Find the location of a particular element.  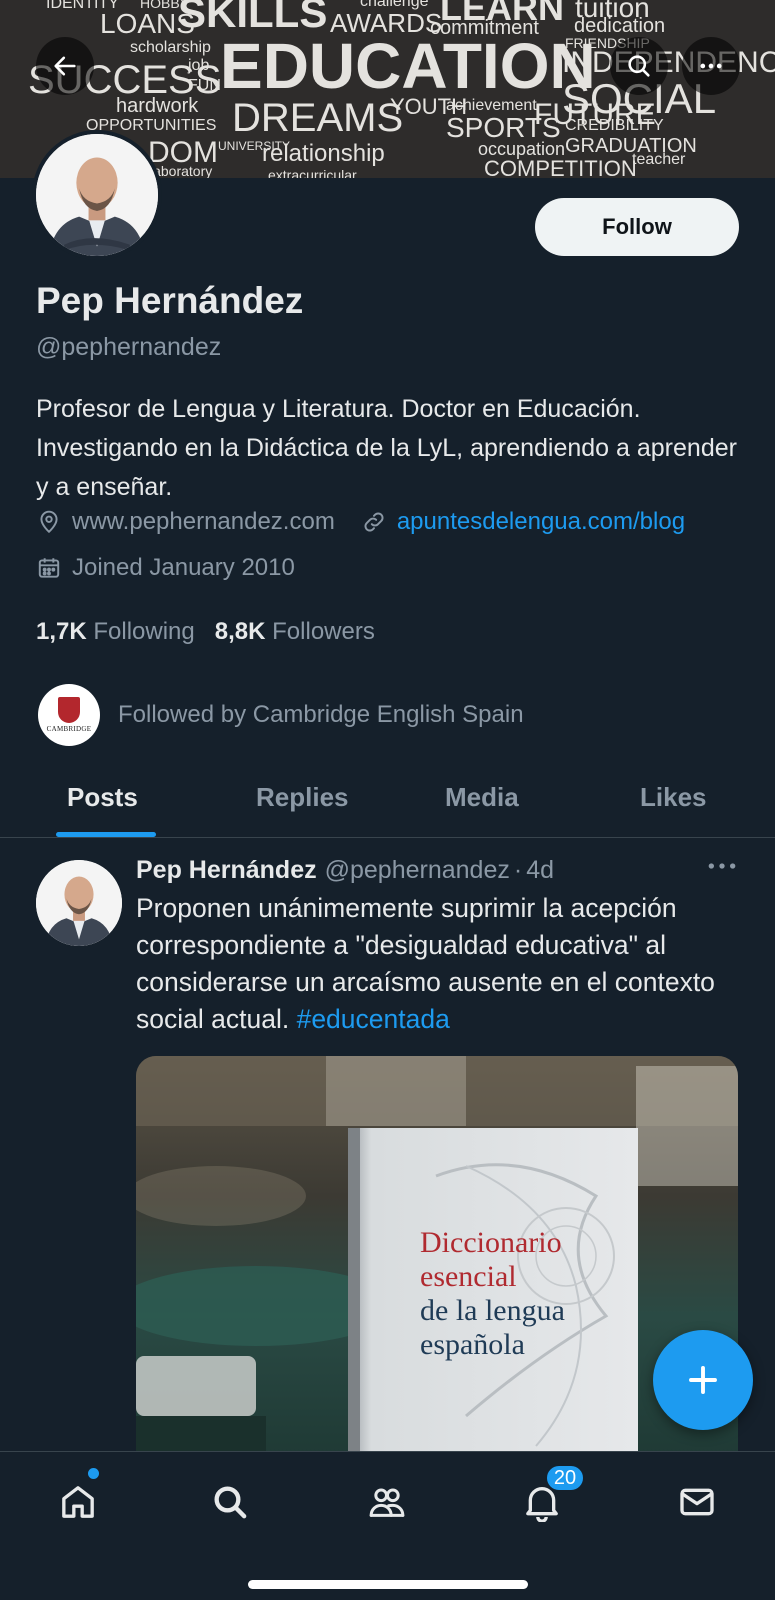

cambridge-logo-text: CAMBRIDGE is located at coordinates (69, 729).